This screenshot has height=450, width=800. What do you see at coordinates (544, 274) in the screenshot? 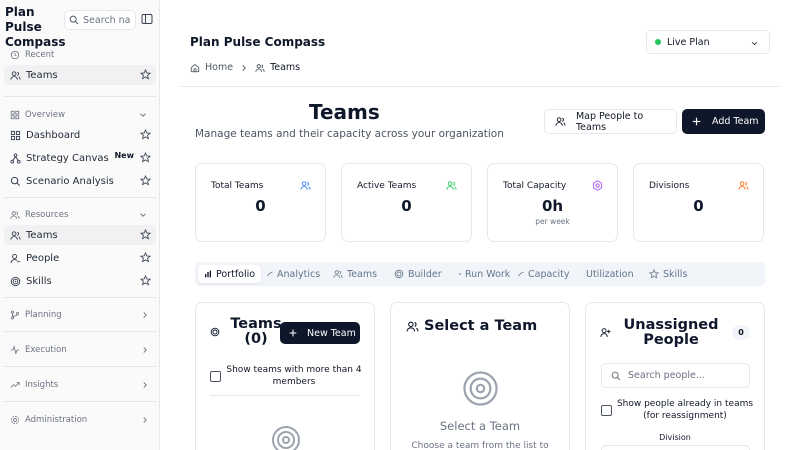
I see `tab-capacity: Capacity` at bounding box center [544, 274].